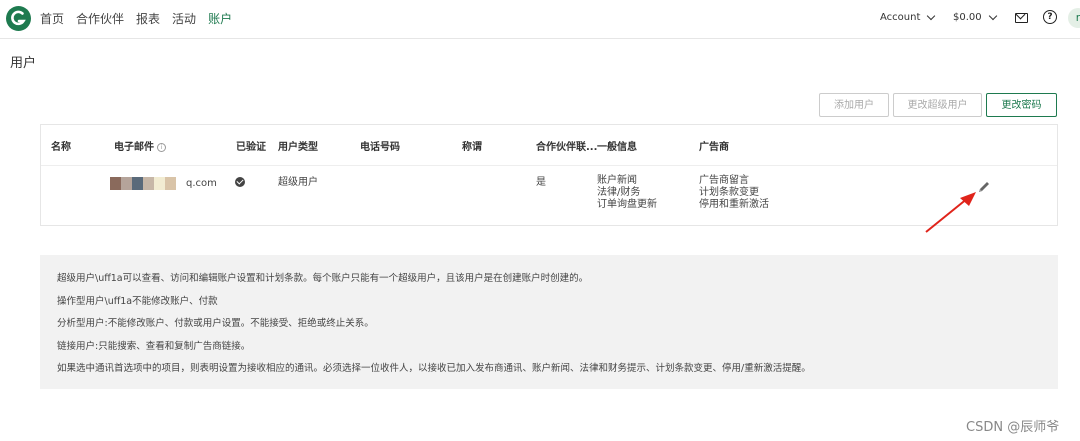 This screenshot has width=1080, height=441. Describe the element at coordinates (627, 204) in the screenshot. I see `general-info-item: 订单询盘更新` at that location.